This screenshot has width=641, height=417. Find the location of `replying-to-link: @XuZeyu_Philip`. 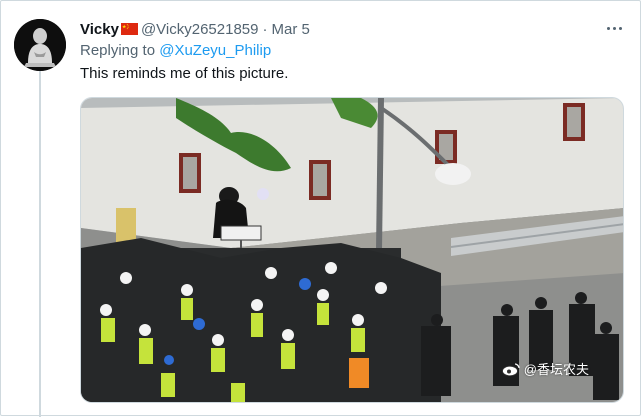

replying-to-link: @XuZeyu_Philip is located at coordinates (215, 50).